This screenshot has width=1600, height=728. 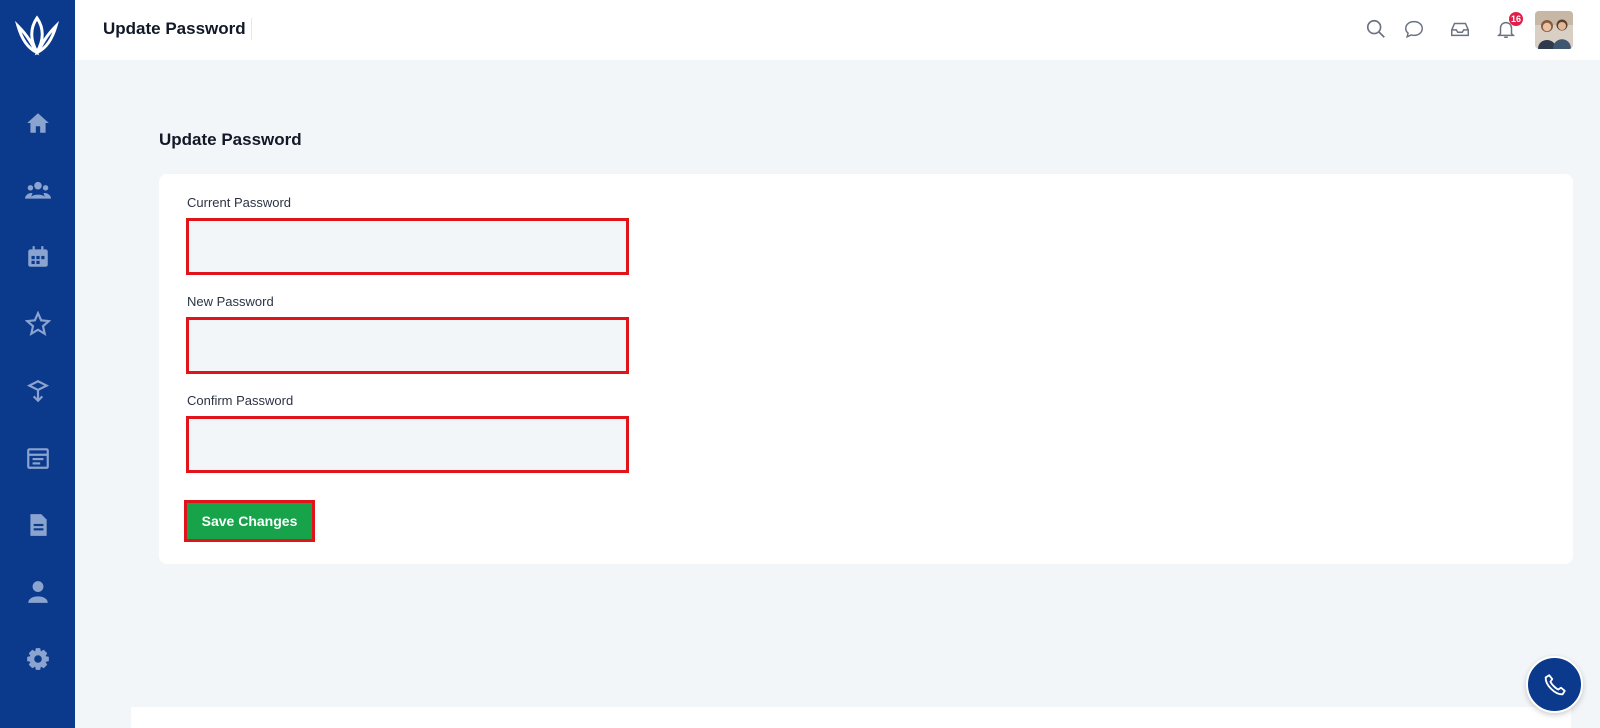 I want to click on new-password-field, so click(x=407, y=345).